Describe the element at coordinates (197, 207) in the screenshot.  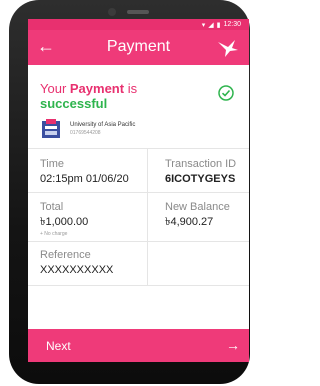
I see `new-balance-label: New Balance` at that location.